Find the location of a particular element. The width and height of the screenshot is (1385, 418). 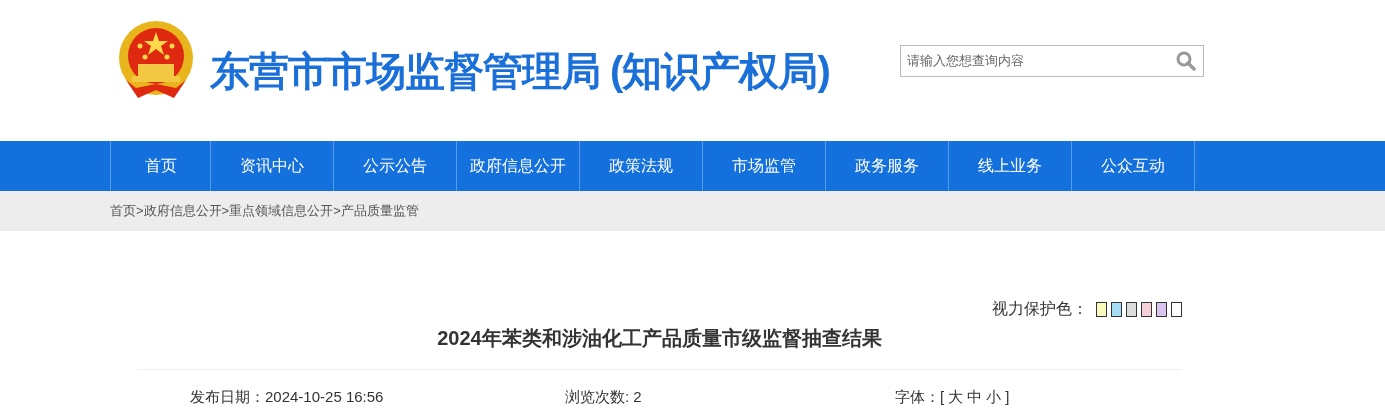

font-size-label: 字体：[ is located at coordinates (920, 397).